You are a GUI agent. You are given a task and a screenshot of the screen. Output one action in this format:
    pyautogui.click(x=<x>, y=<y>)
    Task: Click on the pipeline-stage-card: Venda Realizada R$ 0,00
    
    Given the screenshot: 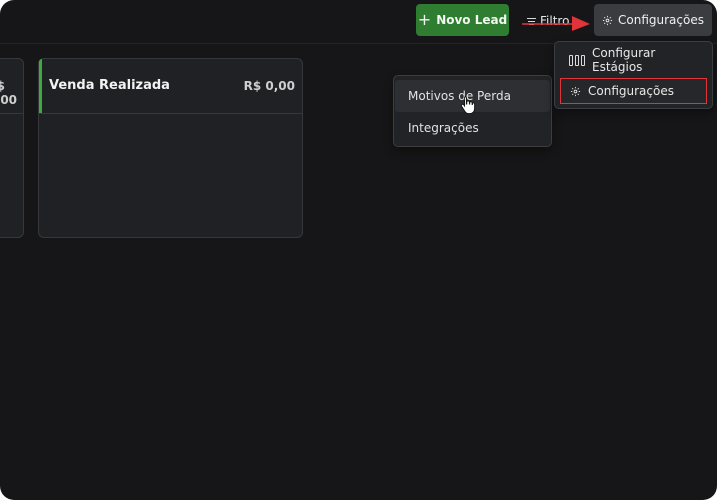 What is the action you would take?
    pyautogui.click(x=170, y=148)
    